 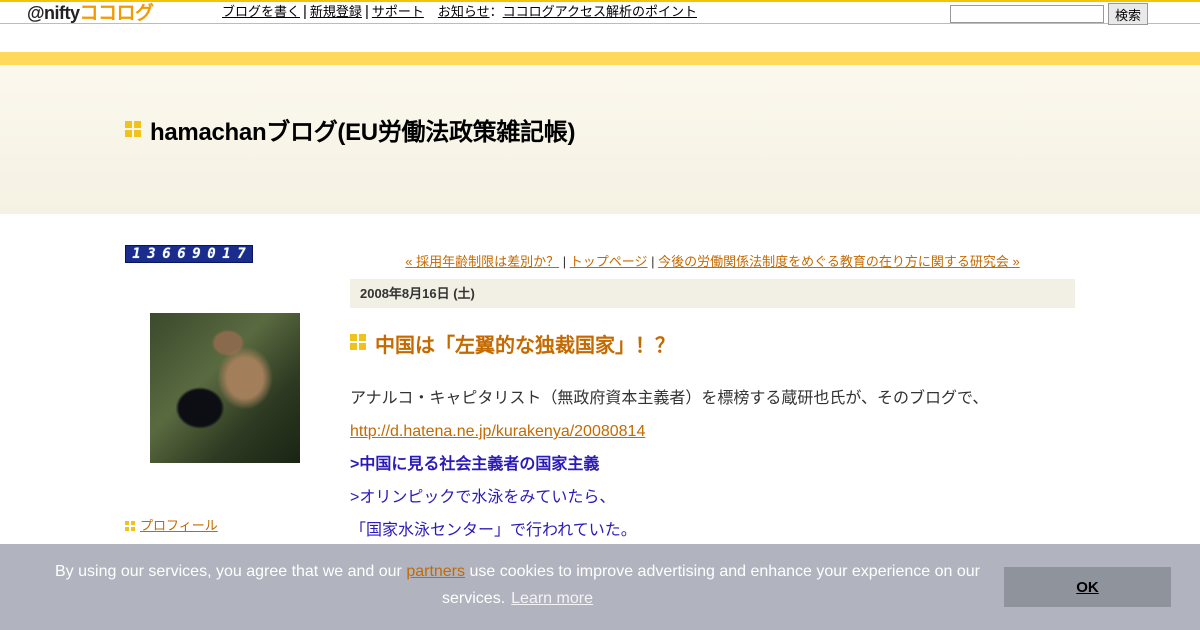 What do you see at coordinates (225, 388) in the screenshot?
I see `profile-image-hawk` at bounding box center [225, 388].